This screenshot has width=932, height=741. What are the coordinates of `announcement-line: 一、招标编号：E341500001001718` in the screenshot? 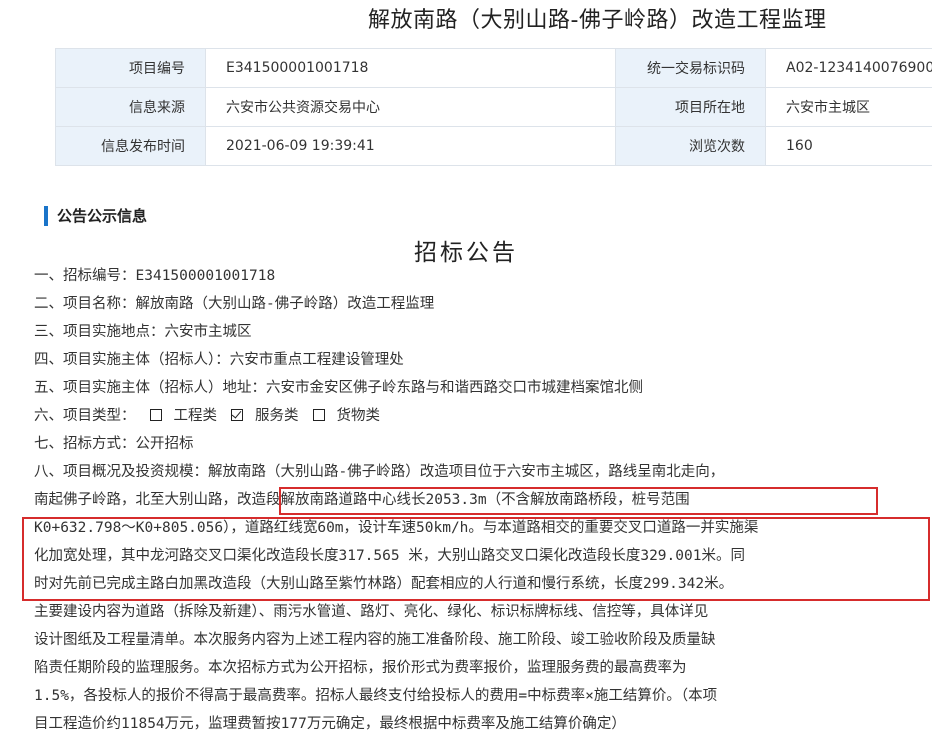 It's located at (155, 276).